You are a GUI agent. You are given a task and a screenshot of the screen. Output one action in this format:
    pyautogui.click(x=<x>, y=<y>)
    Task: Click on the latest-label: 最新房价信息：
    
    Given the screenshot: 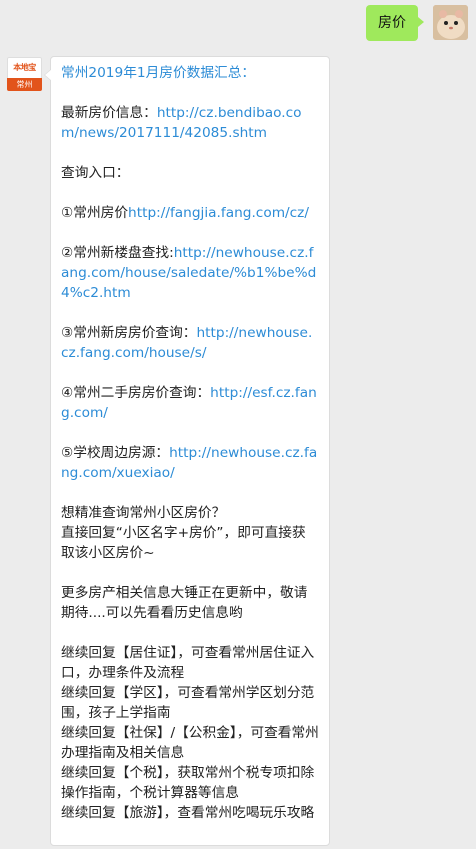 What is the action you would take?
    pyautogui.click(x=109, y=113)
    